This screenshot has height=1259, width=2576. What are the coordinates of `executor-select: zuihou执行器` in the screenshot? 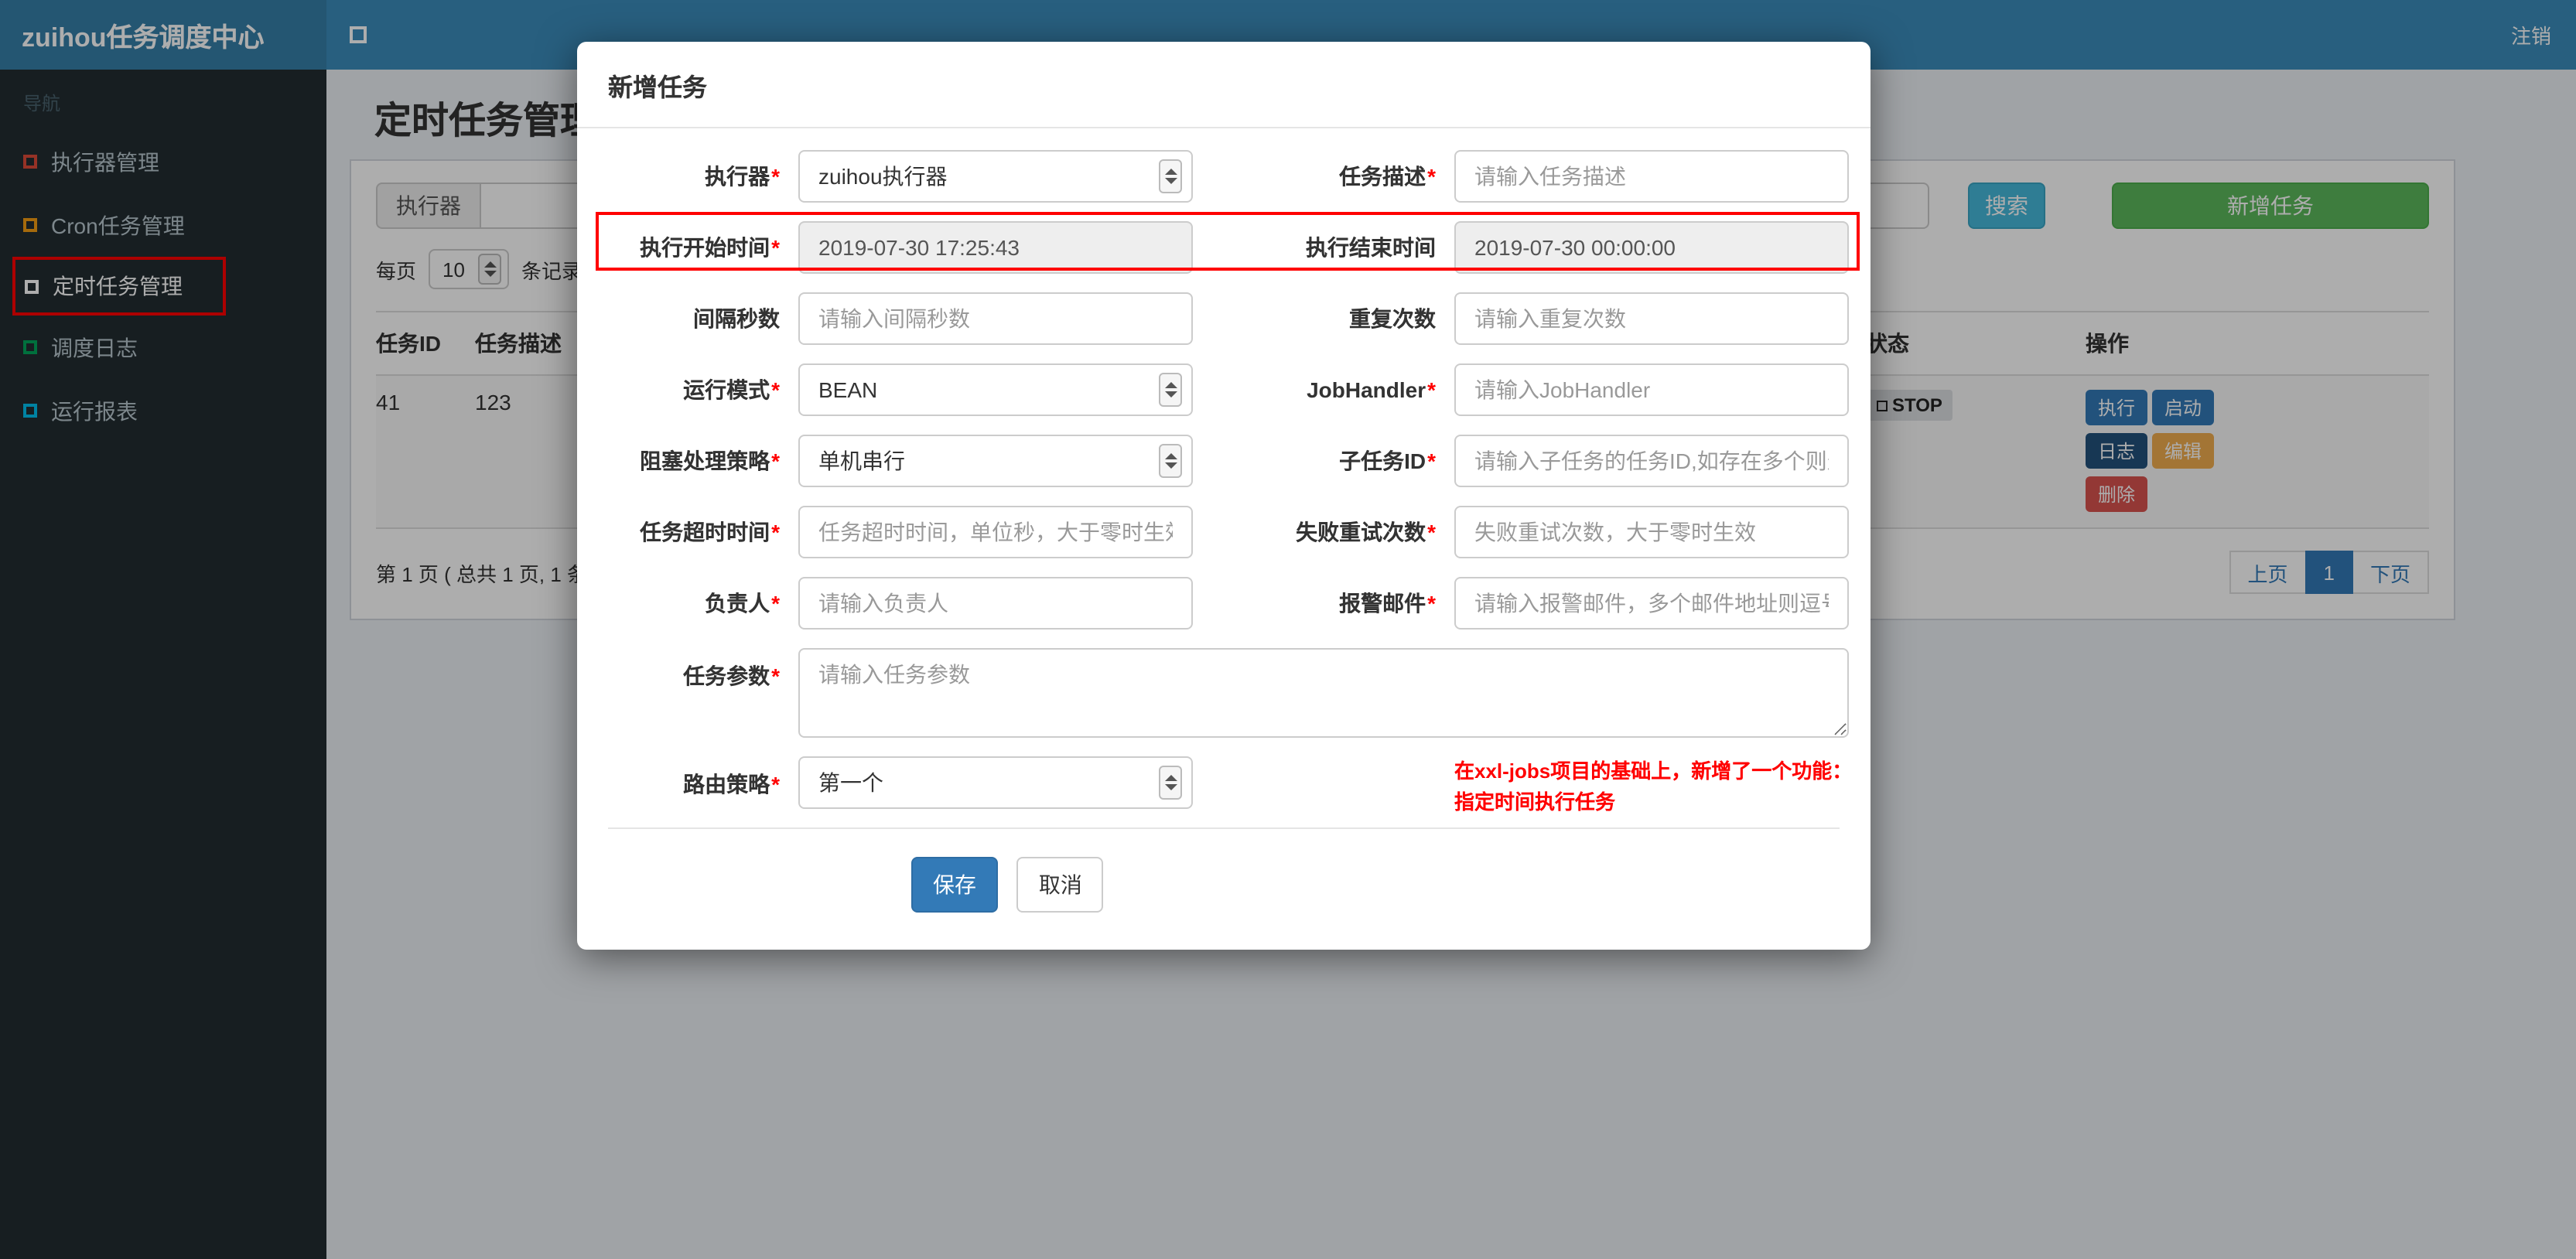 It's located at (995, 177).